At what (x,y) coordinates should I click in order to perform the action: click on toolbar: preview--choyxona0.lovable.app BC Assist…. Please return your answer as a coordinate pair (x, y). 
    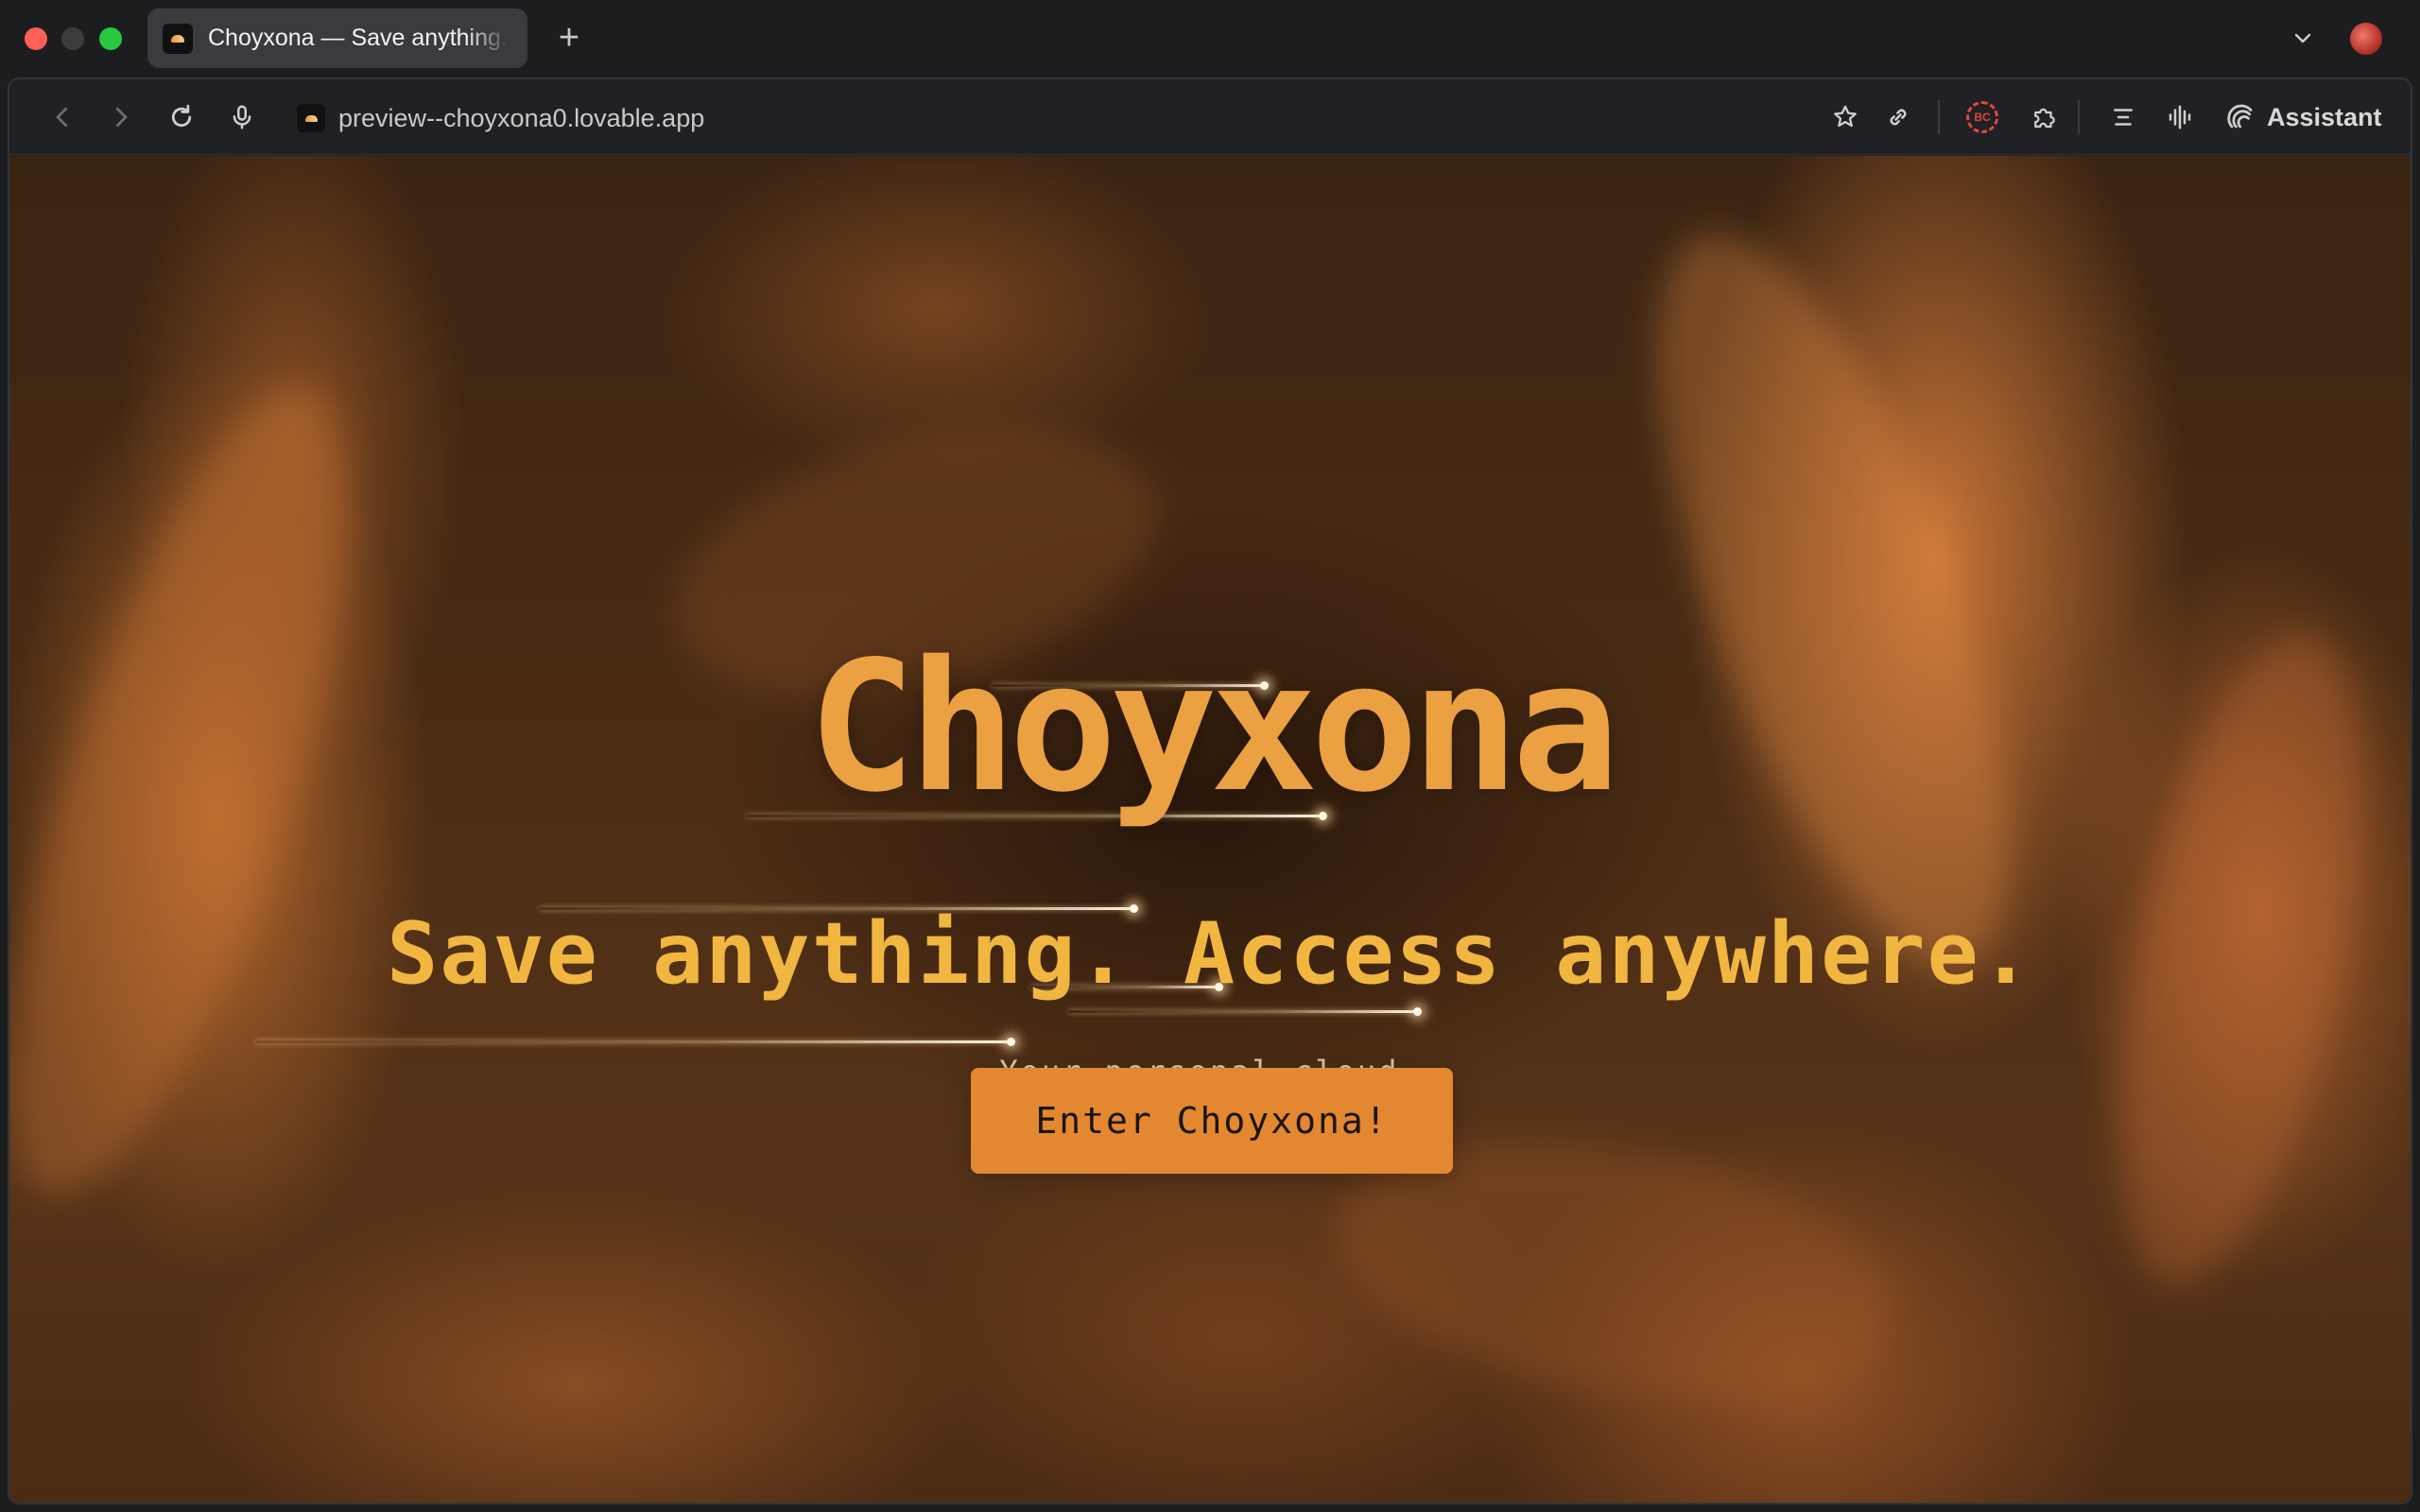
    Looking at the image, I should click on (1210, 117).